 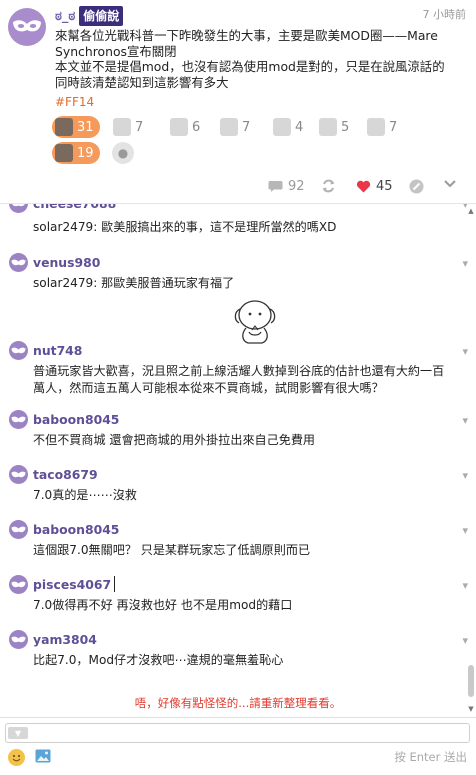 What do you see at coordinates (196, 127) in the screenshot?
I see `reaction-count: 6` at bounding box center [196, 127].